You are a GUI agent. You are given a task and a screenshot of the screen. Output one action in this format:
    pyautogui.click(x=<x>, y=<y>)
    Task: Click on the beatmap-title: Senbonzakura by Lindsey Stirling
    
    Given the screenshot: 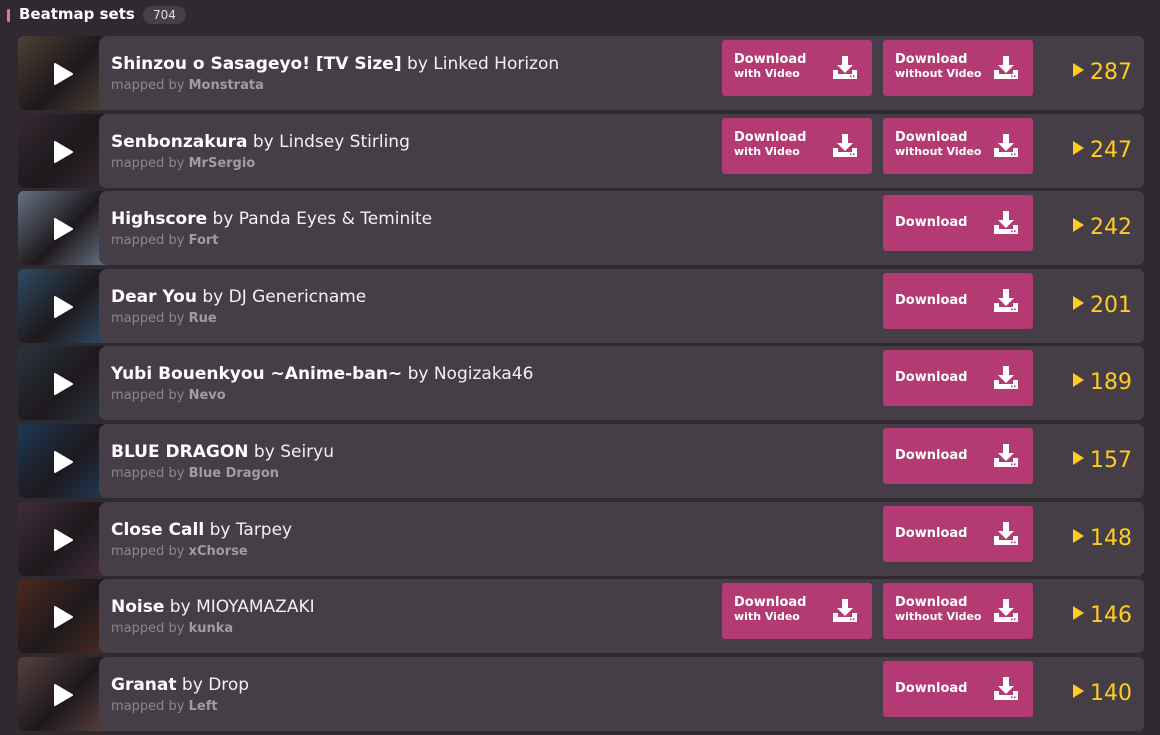 What is the action you would take?
    pyautogui.click(x=260, y=142)
    